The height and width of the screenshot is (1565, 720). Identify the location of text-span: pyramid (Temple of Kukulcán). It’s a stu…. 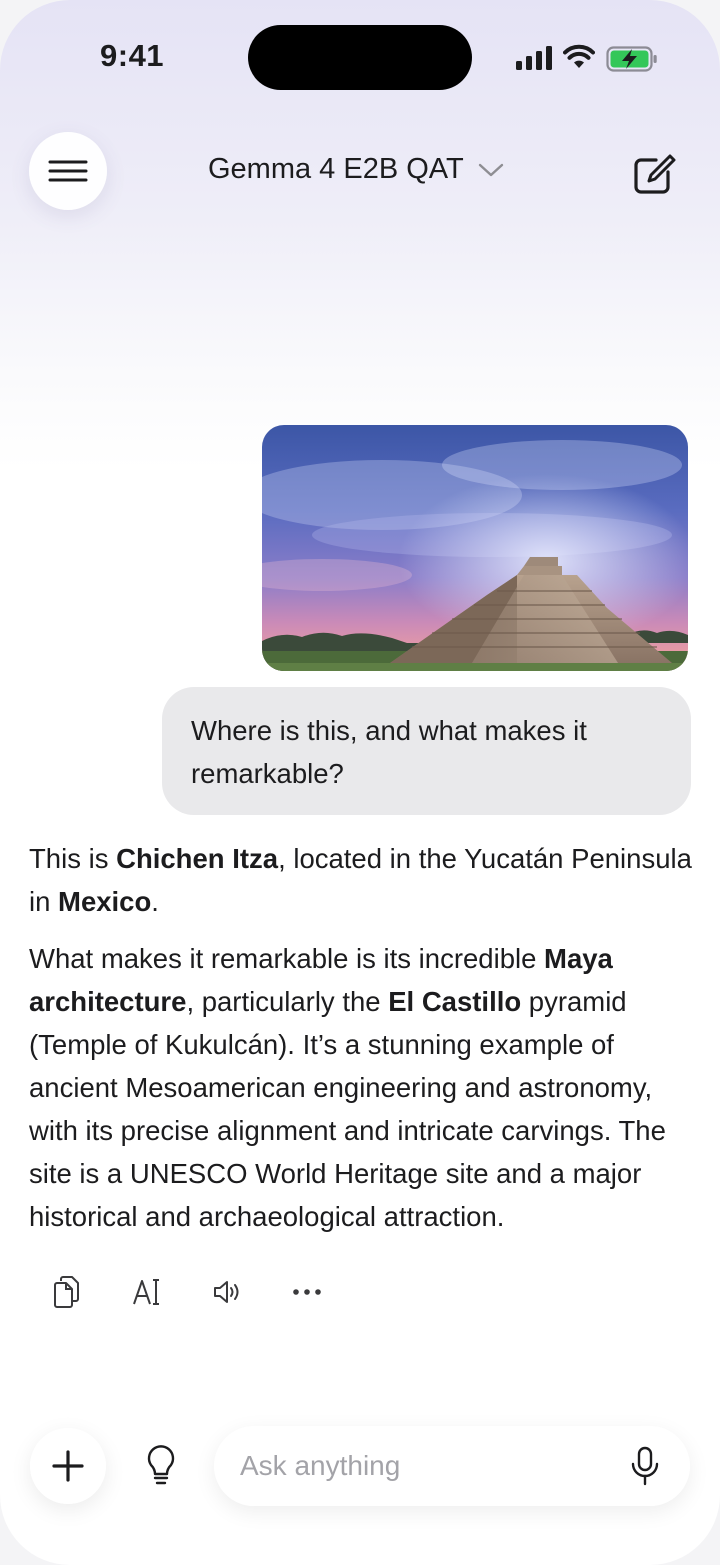
(347, 1109).